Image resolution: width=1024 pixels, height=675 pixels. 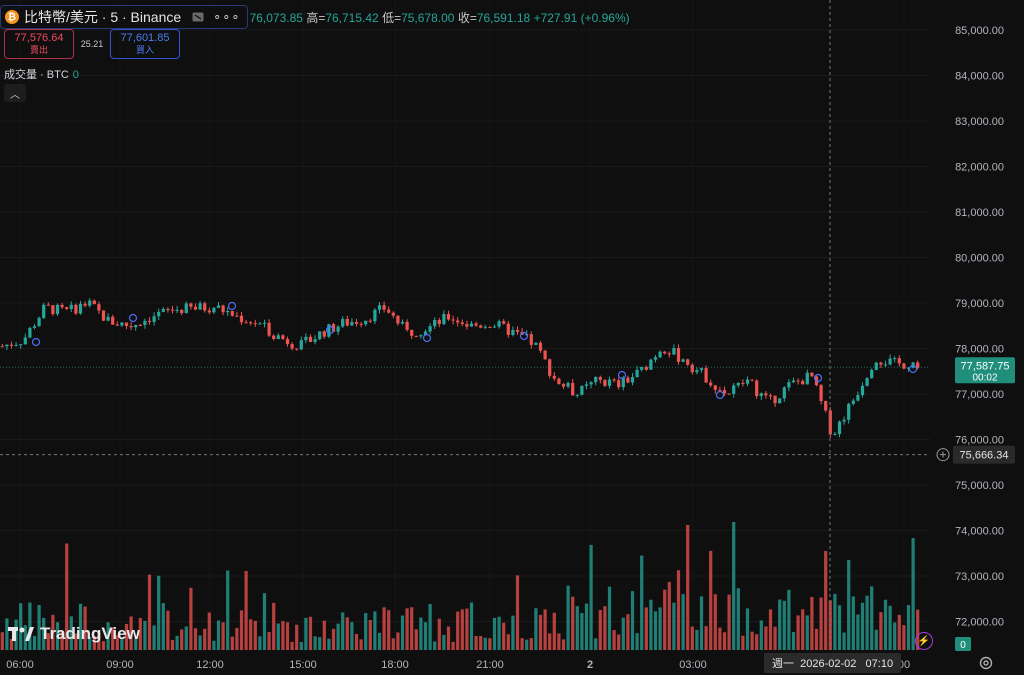 I want to click on crosshair-time-label: 週一 2026-02-02 07:10, so click(x=833, y=663).